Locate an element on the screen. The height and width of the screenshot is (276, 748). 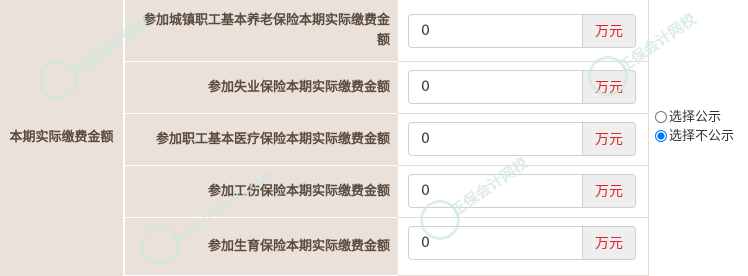
maternity-field: 万元 is located at coordinates (522, 243).